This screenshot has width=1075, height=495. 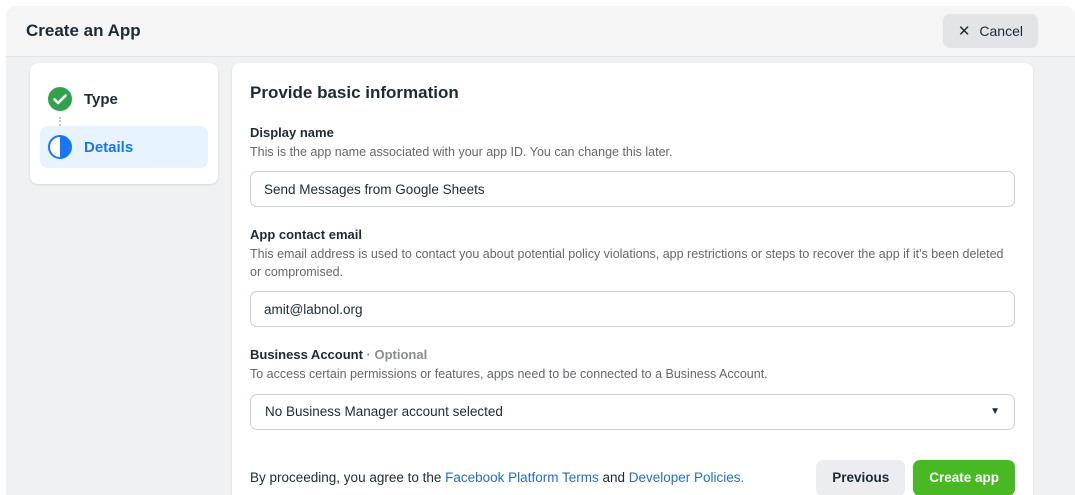 What do you see at coordinates (964, 31) in the screenshot?
I see `close-icon: ✕` at bounding box center [964, 31].